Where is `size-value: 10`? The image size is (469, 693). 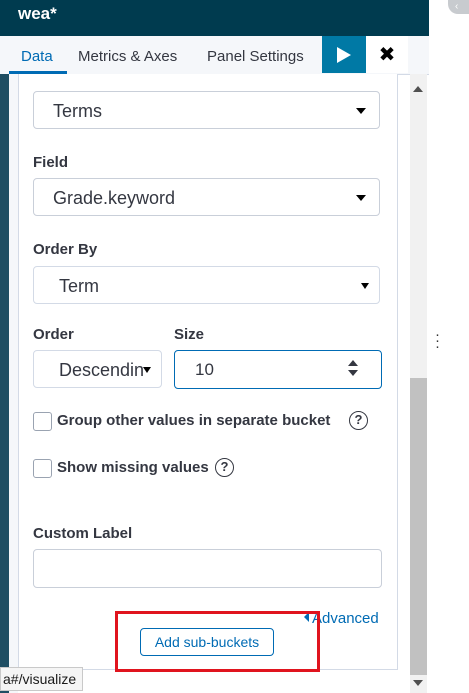
size-value: 10 is located at coordinates (204, 369).